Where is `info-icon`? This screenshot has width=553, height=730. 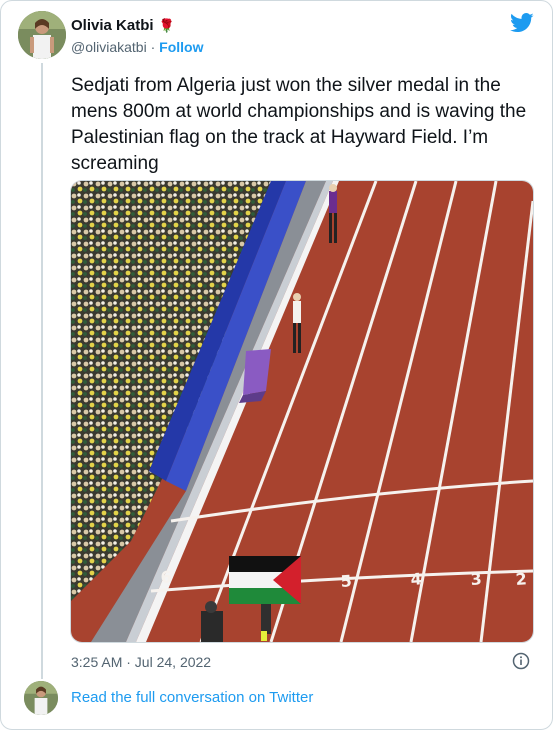 info-icon is located at coordinates (521, 661).